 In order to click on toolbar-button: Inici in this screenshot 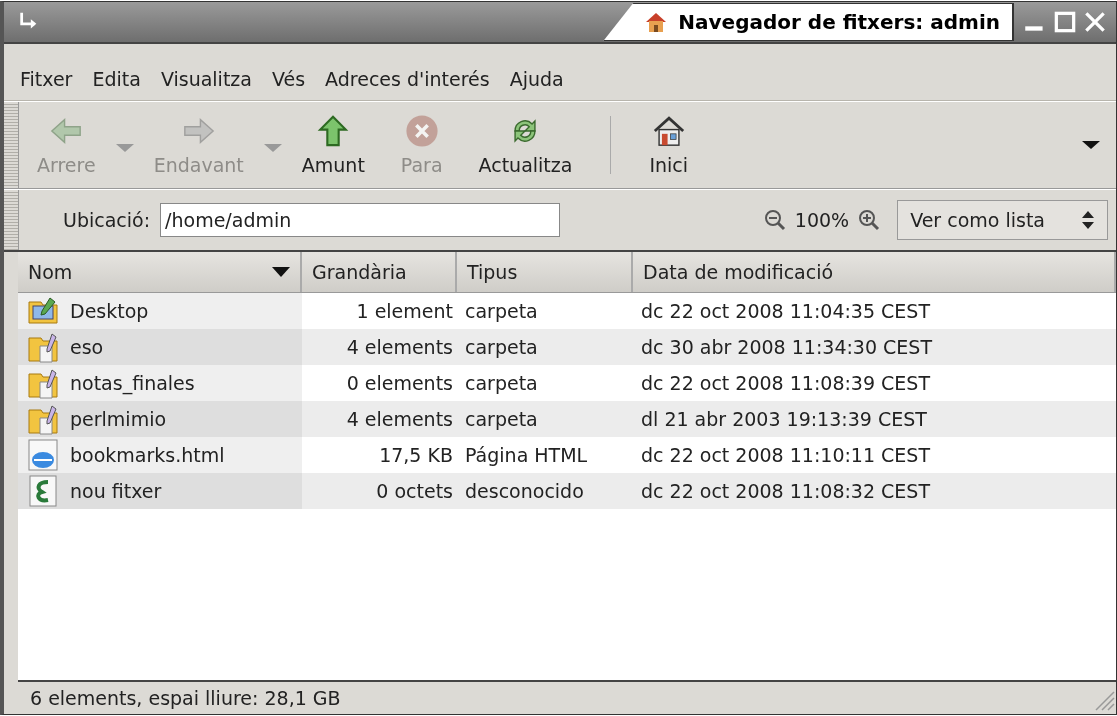, I will do `click(669, 145)`.